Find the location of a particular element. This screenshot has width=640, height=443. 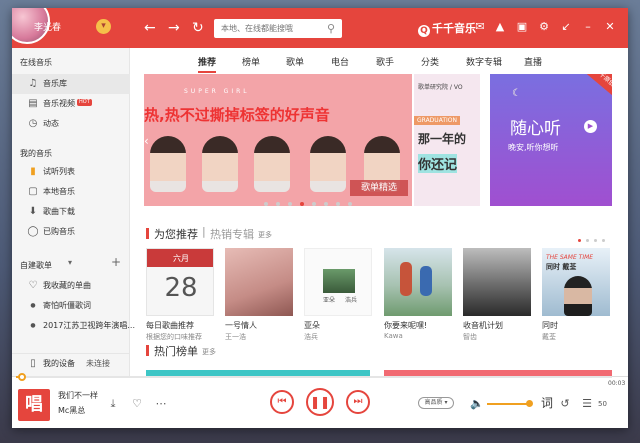

tab-live: 直播 is located at coordinates (533, 61).